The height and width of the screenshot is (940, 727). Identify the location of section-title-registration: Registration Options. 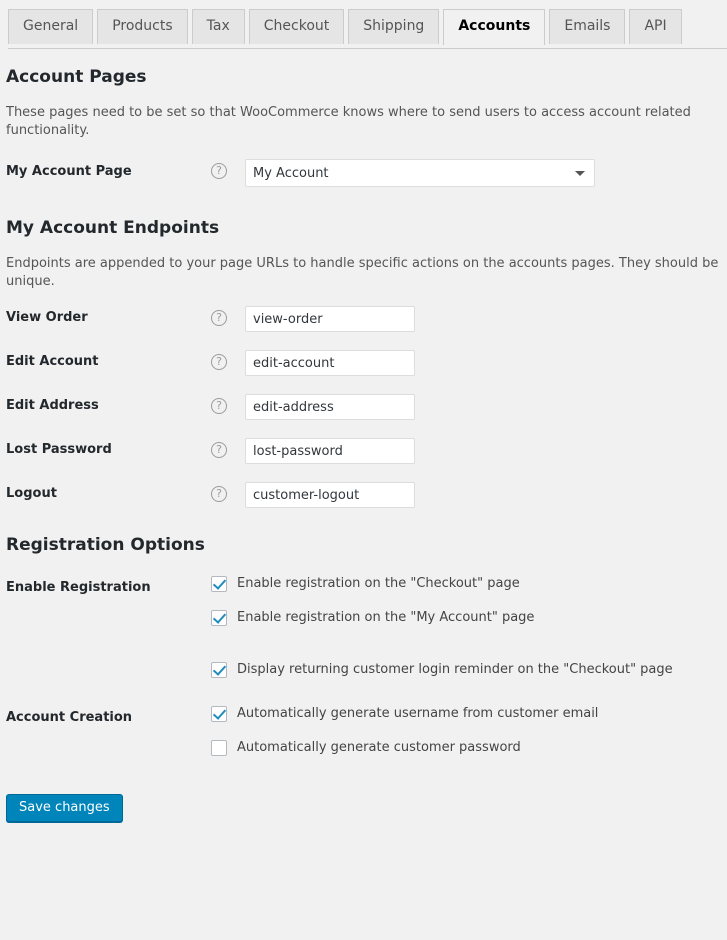
(105, 545).